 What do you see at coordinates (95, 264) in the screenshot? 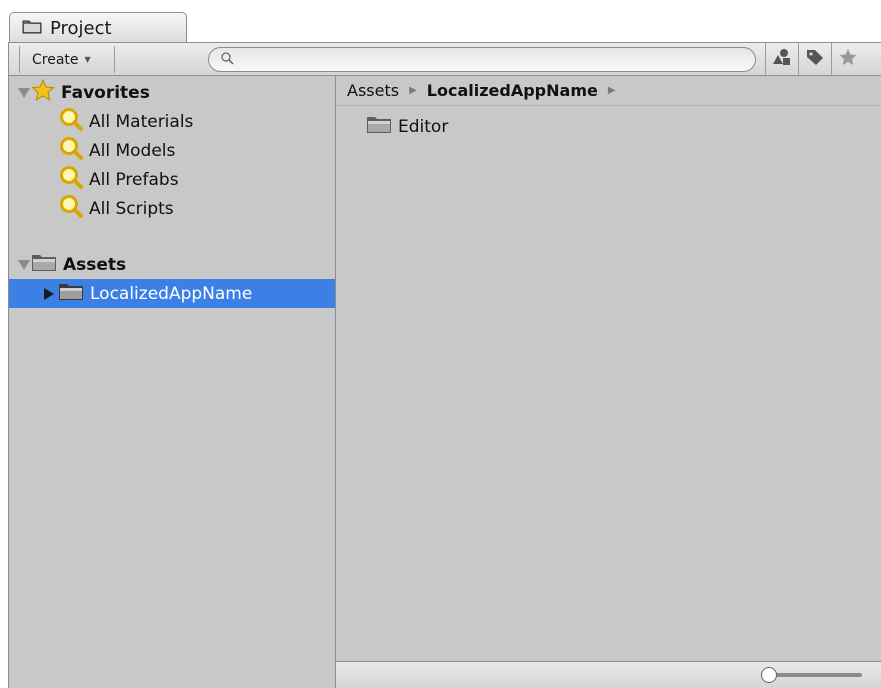
I see `assets-label: Assets` at bounding box center [95, 264].